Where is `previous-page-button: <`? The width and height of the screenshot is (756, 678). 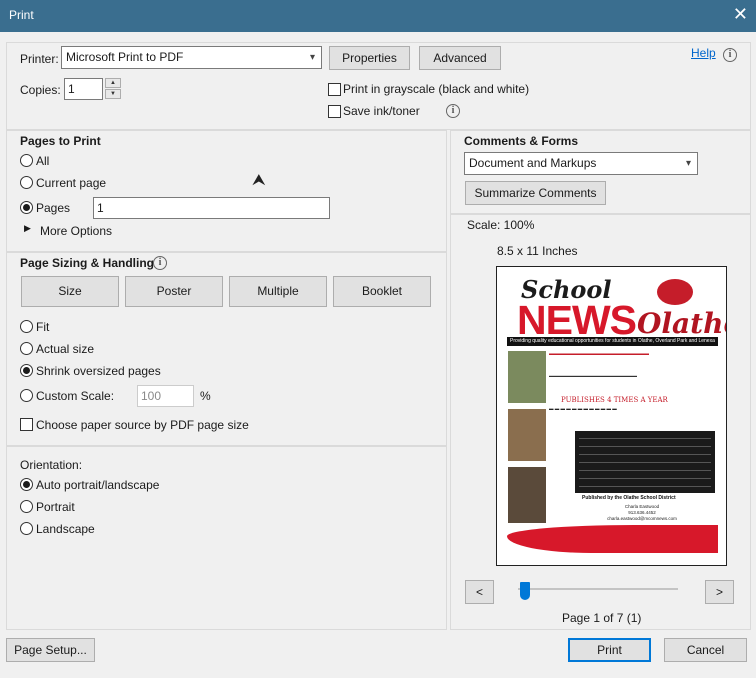 previous-page-button: < is located at coordinates (479, 592).